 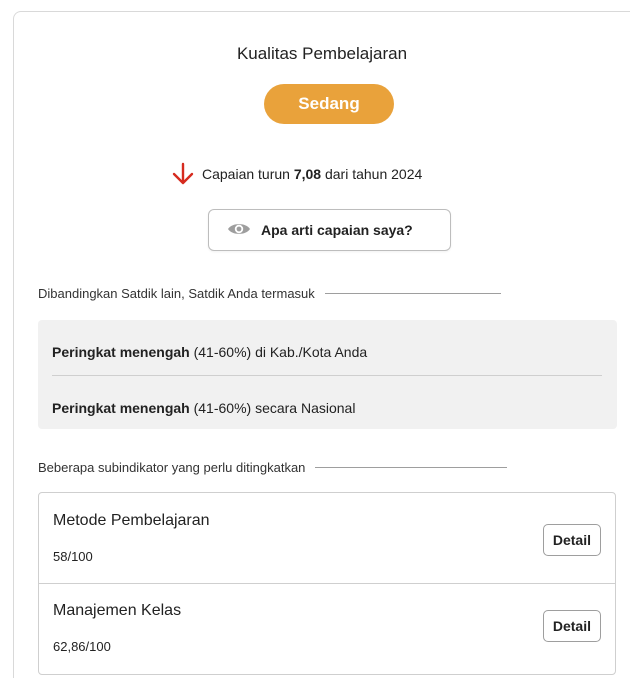 What do you see at coordinates (327, 538) in the screenshot?
I see `list-item: Metode Pembelajaran 58/100 Detail` at bounding box center [327, 538].